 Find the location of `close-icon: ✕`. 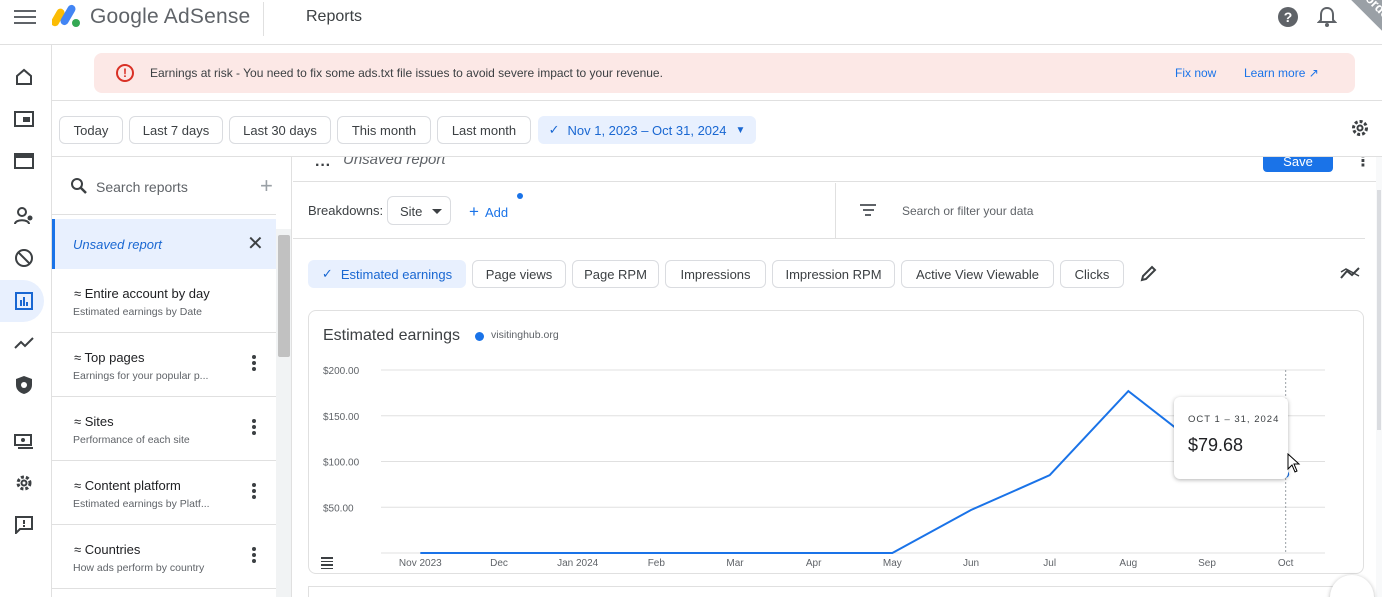

close-icon: ✕ is located at coordinates (255, 243).